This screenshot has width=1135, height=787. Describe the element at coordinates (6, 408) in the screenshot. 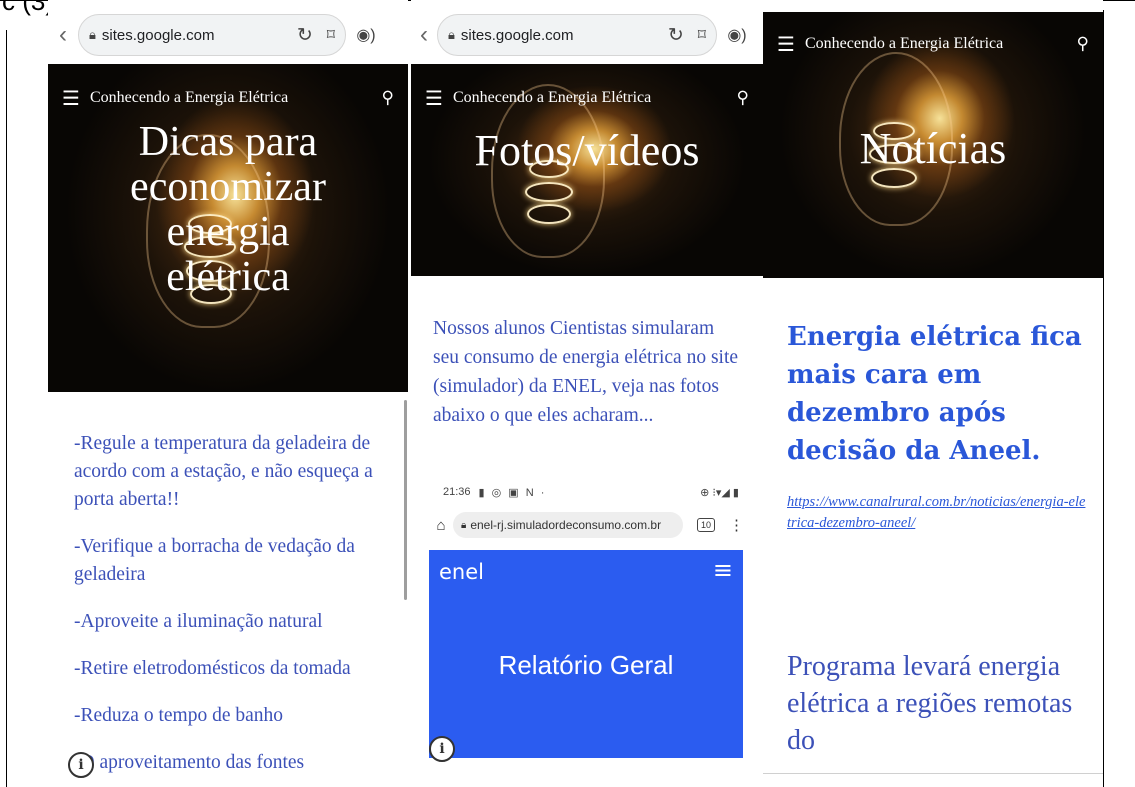

I see `frame-left-rule` at that location.